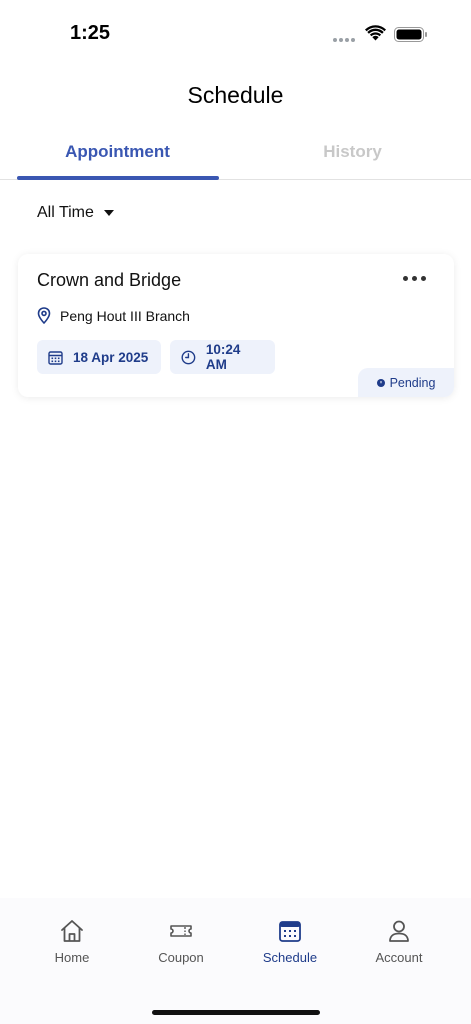  Describe the element at coordinates (290, 957) in the screenshot. I see `nav-schedule-label: Schedule` at that location.